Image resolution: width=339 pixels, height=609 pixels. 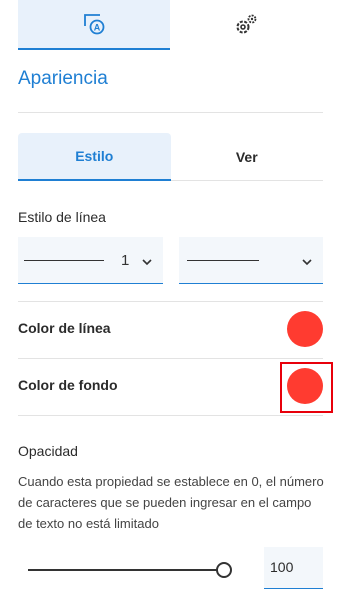 What do you see at coordinates (62, 217) in the screenshot?
I see `line-style-label: Estilo de línea` at bounding box center [62, 217].